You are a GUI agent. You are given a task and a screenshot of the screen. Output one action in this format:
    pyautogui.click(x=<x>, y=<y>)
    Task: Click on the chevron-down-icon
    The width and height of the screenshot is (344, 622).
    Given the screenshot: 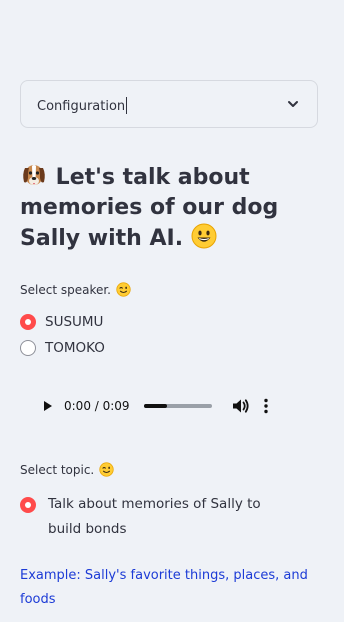 What is the action you would take?
    pyautogui.click(x=293, y=104)
    